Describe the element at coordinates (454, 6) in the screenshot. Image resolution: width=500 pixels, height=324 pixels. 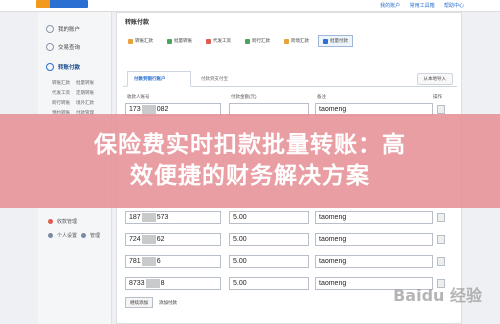
I see `top-link: 帮助中心` at that location.